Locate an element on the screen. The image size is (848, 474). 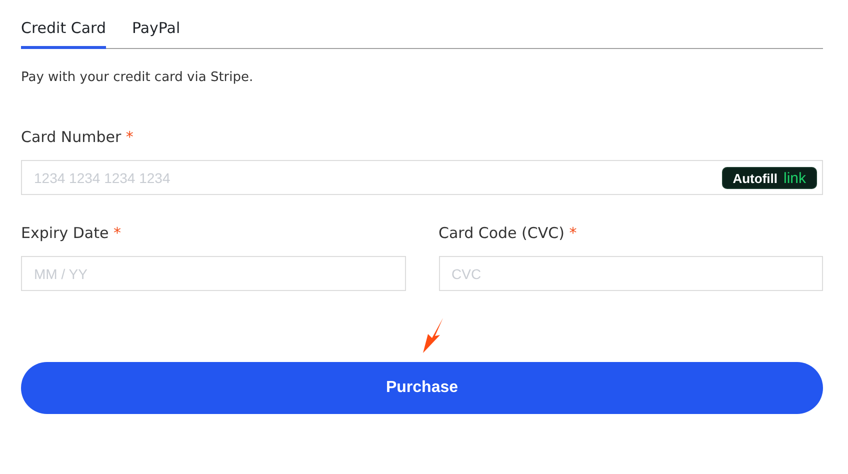
field-label: Card Code (CVC) * is located at coordinates (508, 233).